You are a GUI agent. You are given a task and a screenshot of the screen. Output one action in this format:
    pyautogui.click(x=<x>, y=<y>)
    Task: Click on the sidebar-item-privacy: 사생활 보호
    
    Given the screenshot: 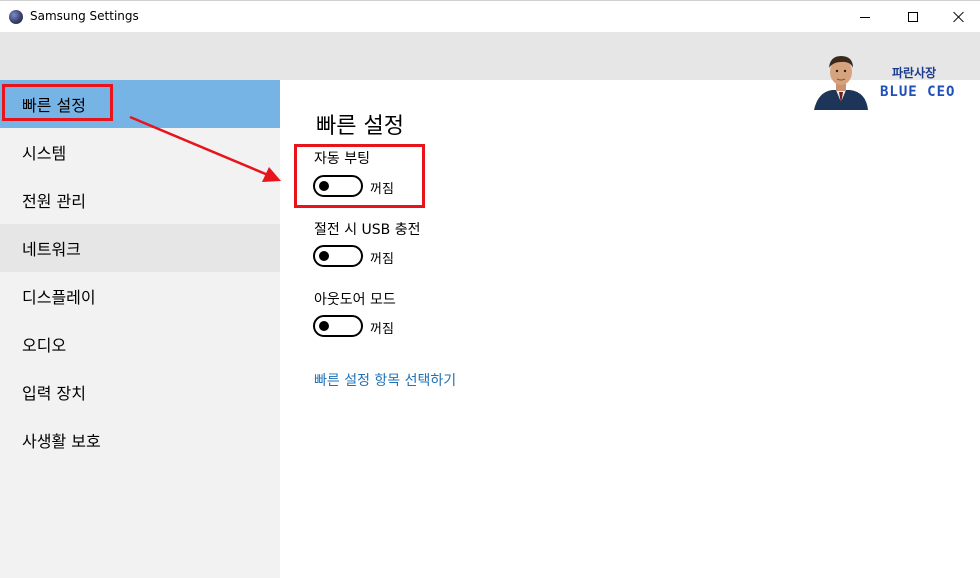 What is the action you would take?
    pyautogui.click(x=140, y=440)
    